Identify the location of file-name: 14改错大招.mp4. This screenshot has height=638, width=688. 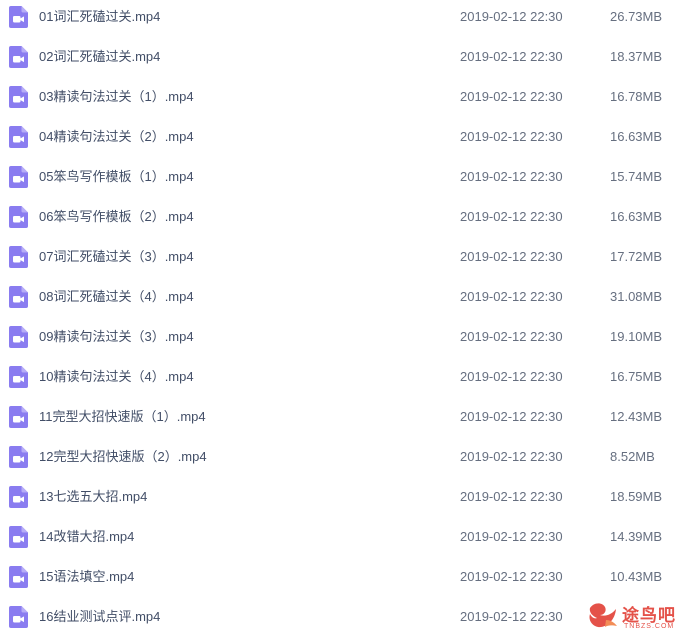
(86, 537).